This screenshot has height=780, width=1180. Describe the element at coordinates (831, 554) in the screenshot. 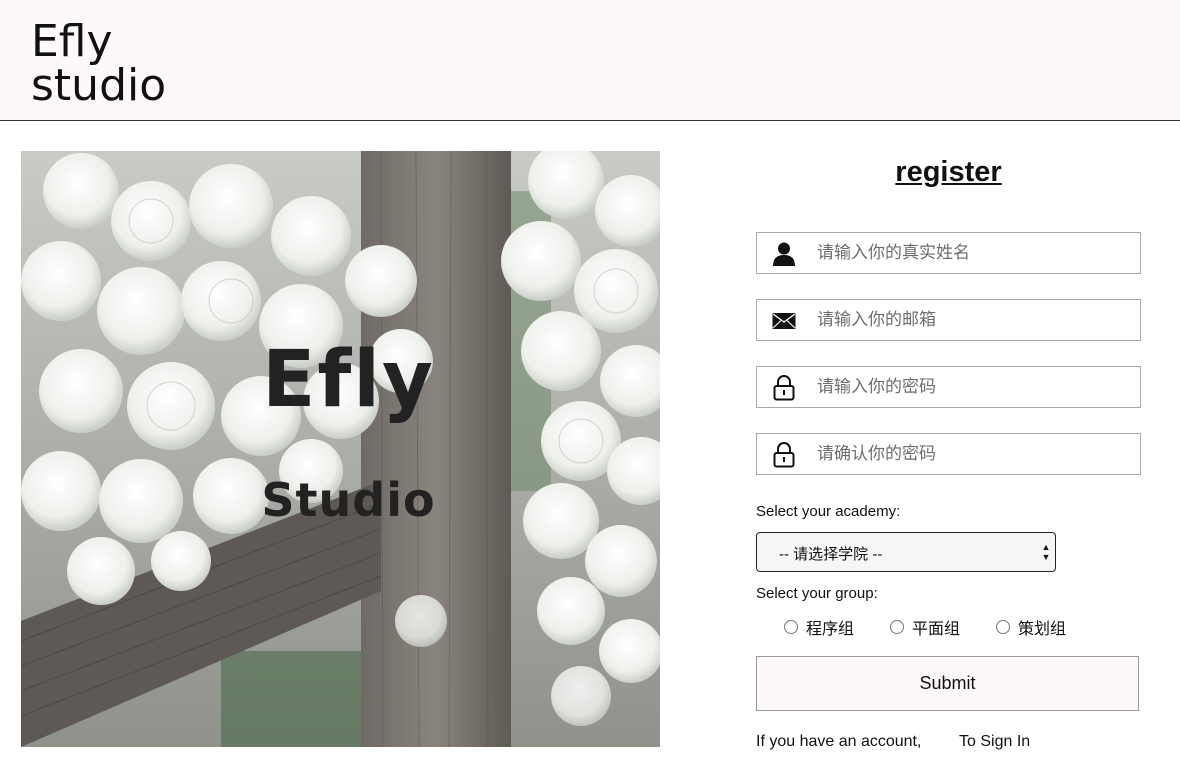

I see `academy-select-value: -- 请选择学院 --` at that location.